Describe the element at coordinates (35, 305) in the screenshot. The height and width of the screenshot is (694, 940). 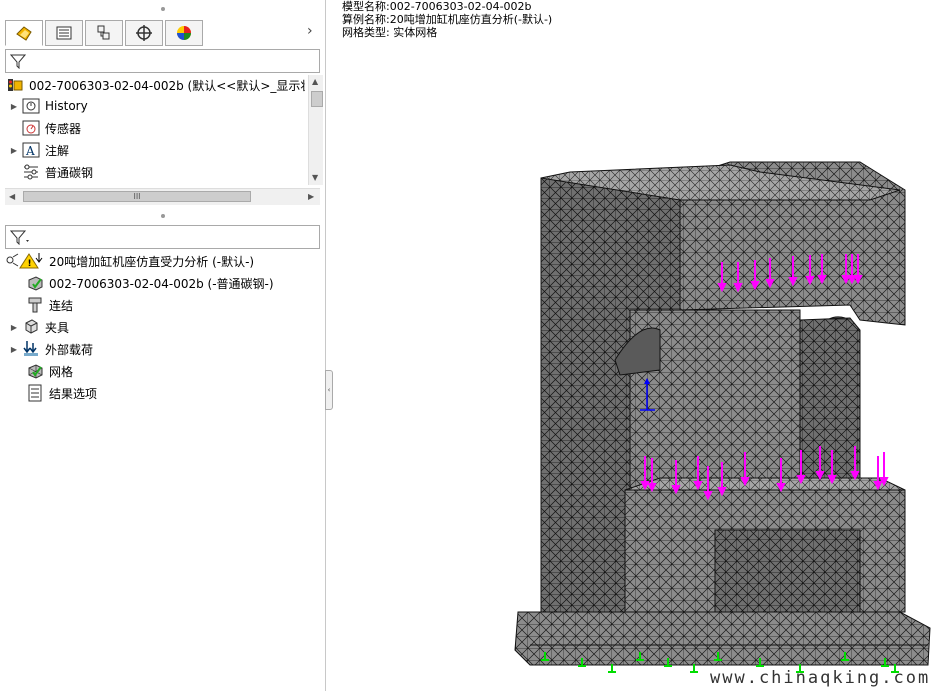
I see `connection-icon` at that location.